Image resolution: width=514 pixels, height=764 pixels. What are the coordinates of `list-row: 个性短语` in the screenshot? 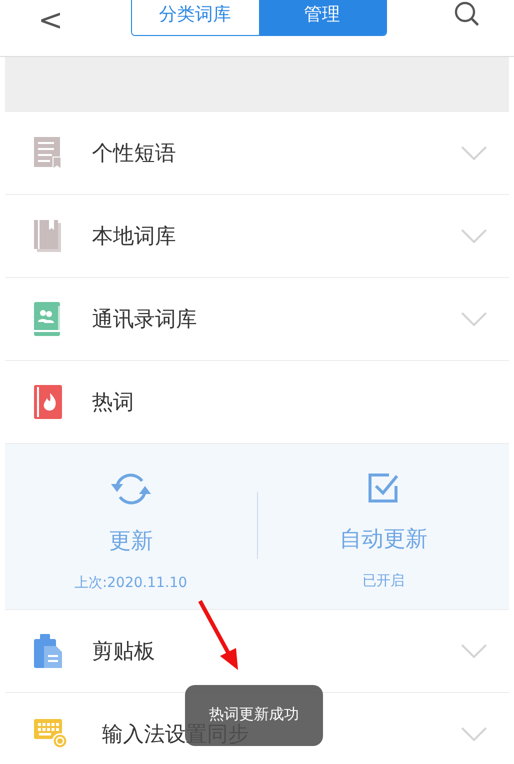 It's located at (257, 153).